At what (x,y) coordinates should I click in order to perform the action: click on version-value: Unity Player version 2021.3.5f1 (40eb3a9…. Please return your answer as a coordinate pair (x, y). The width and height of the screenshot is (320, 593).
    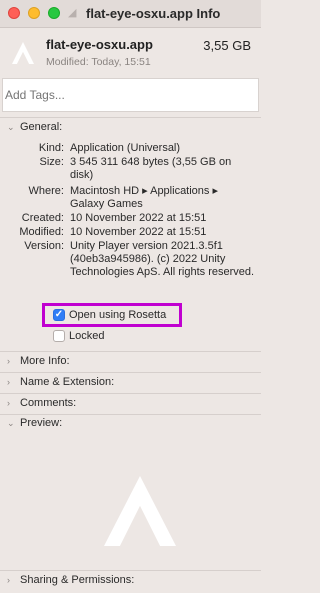
    Looking at the image, I should click on (162, 259).